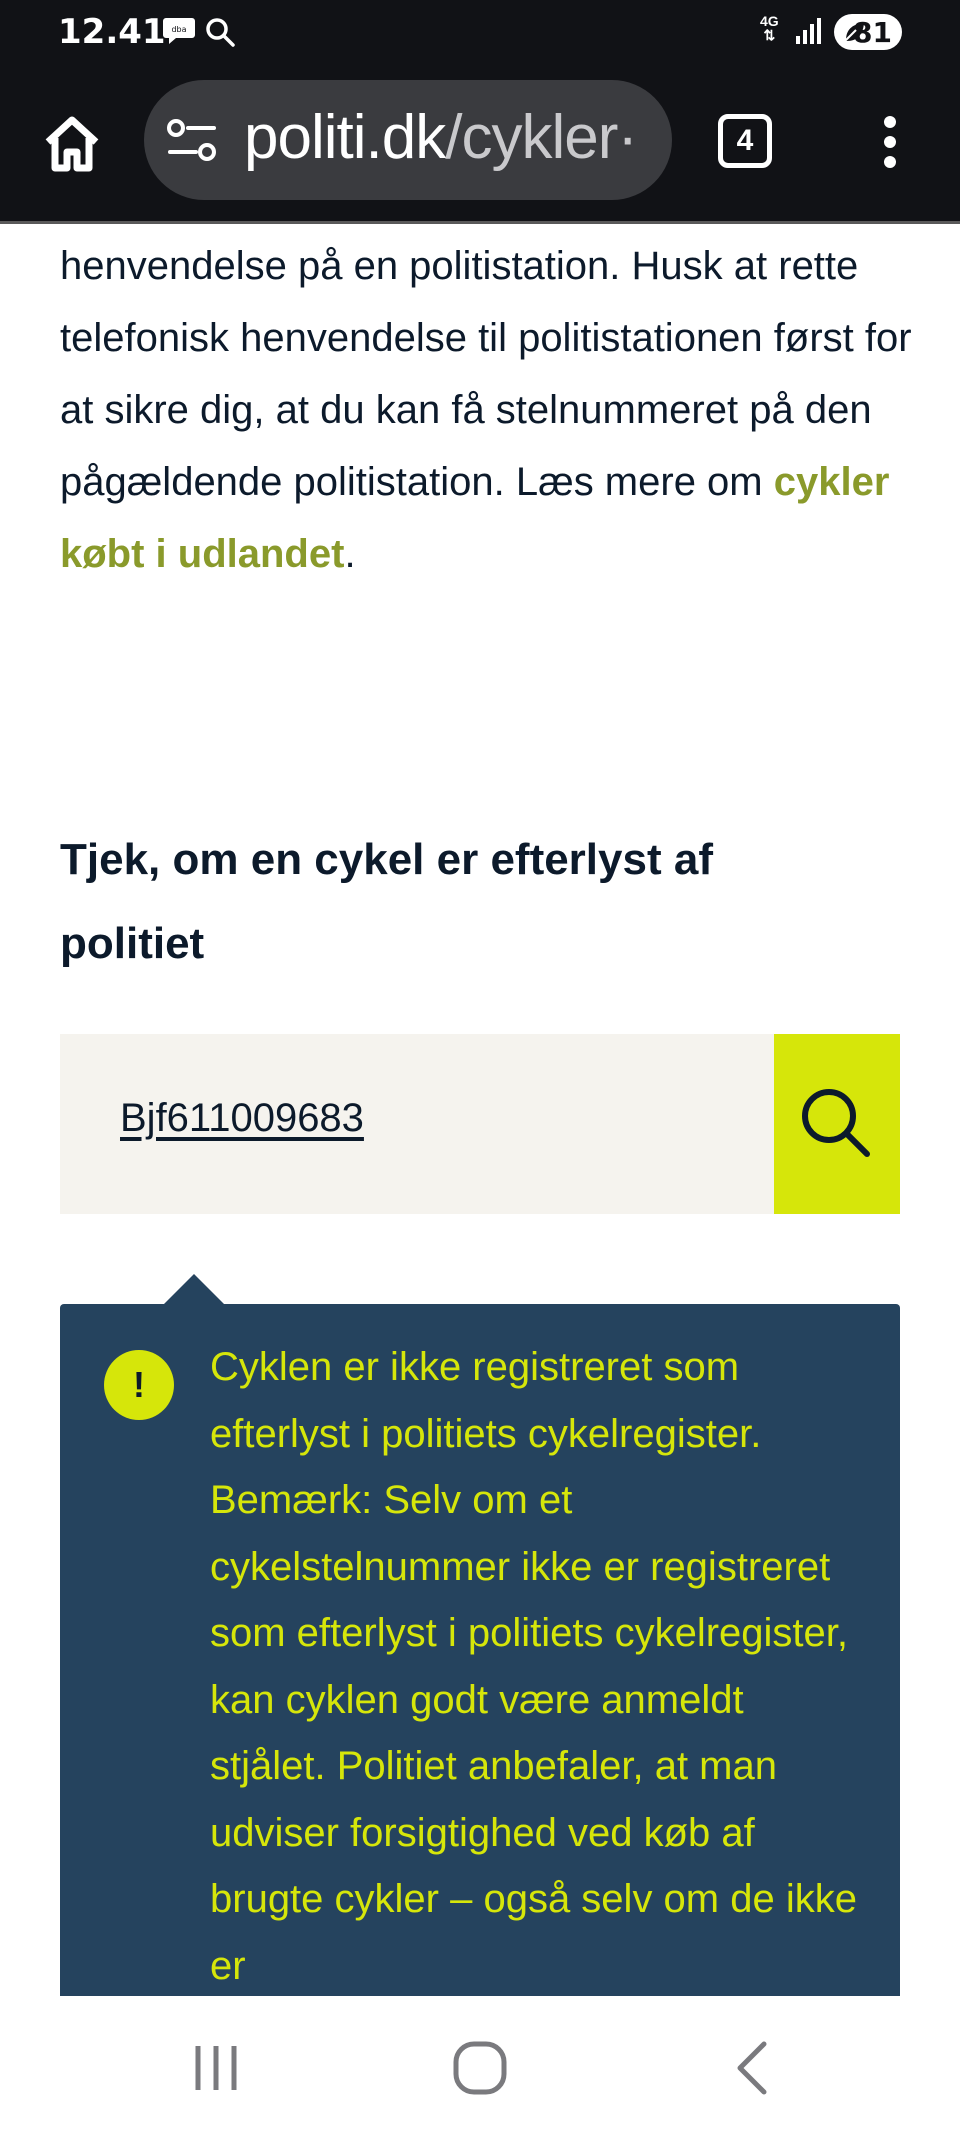  I want to click on search-input: Bjf611009683, so click(242, 1118).